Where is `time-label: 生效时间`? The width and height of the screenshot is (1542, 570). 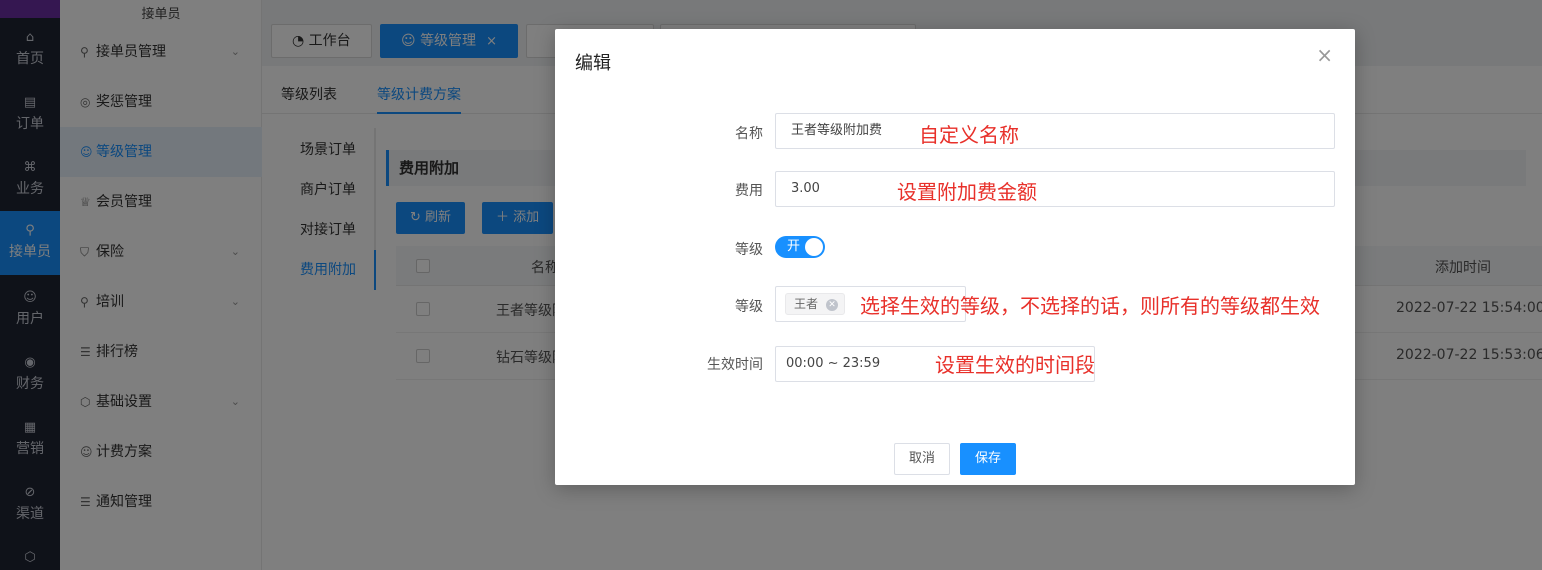 time-label: 生效时间 is located at coordinates (735, 365).